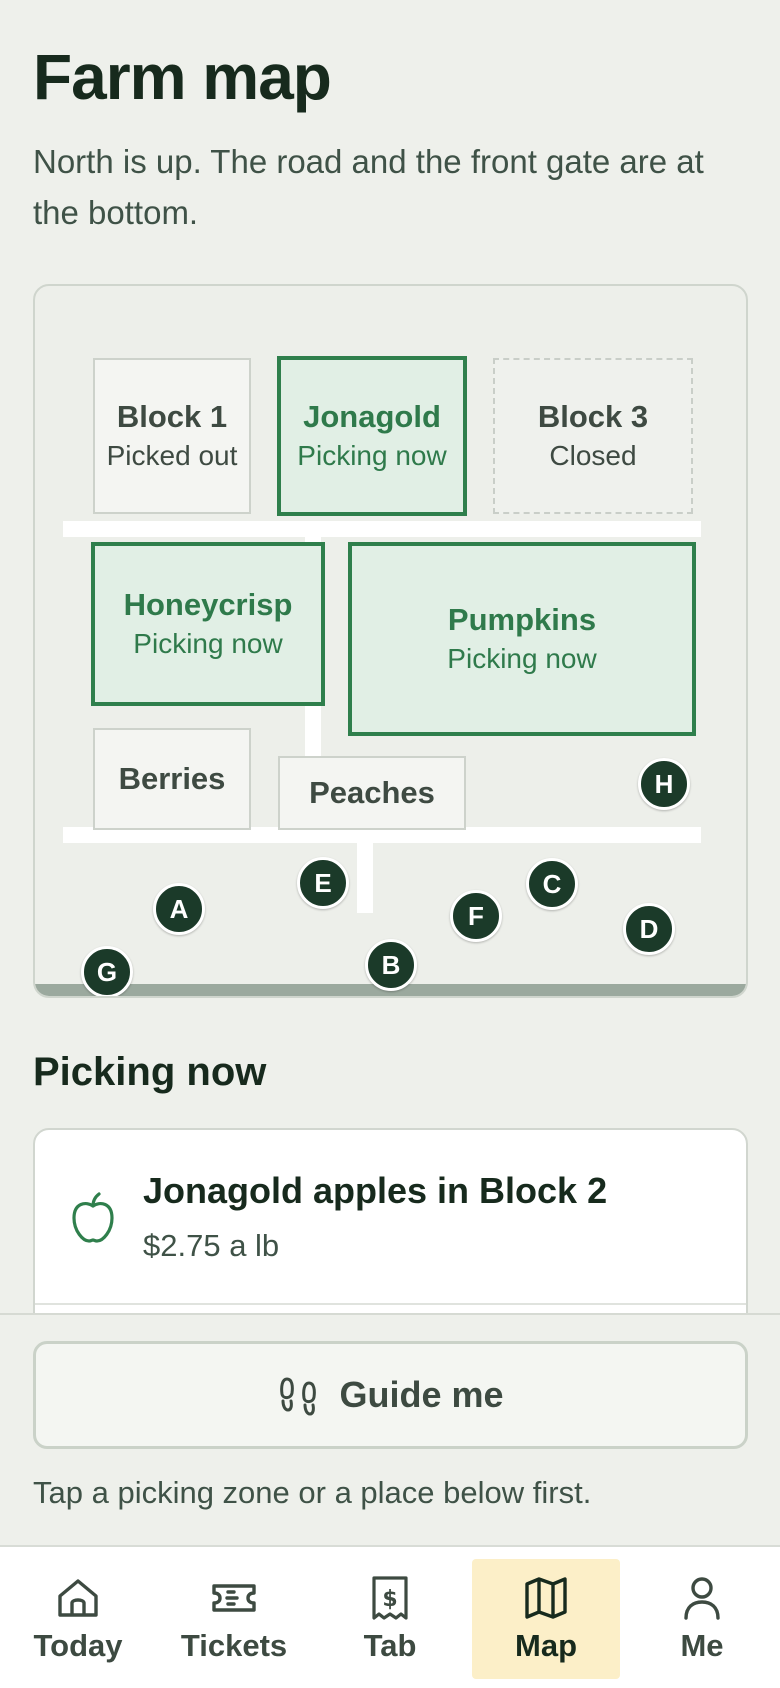 The width and height of the screenshot is (780, 1688). I want to click on tab-me: Me, so click(702, 1619).